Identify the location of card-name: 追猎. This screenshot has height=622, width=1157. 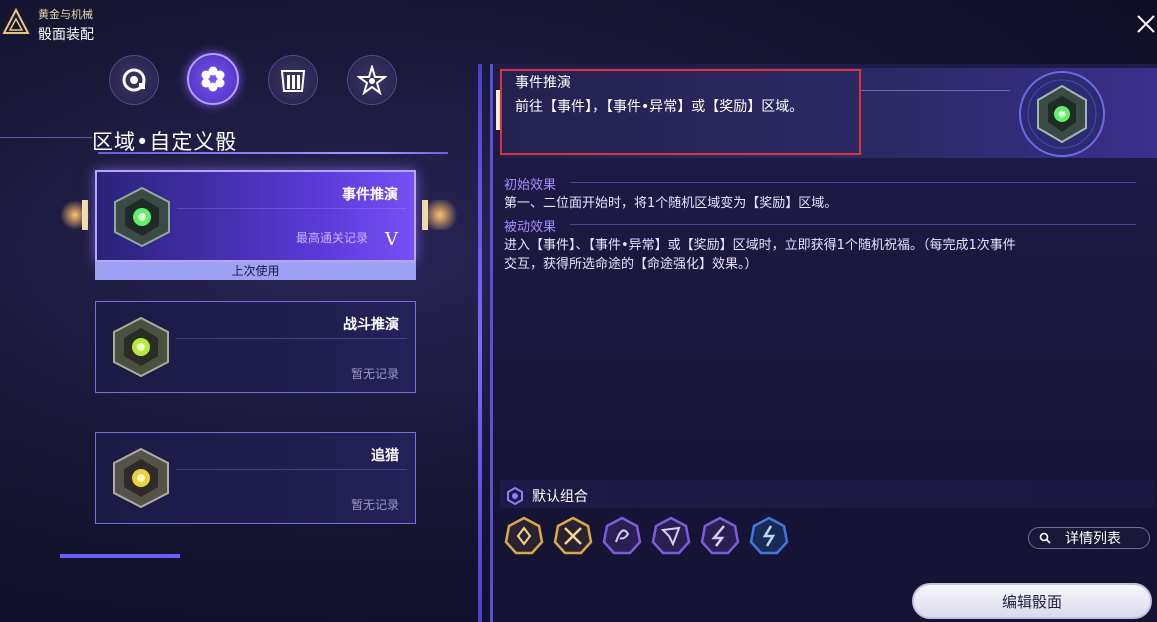
(385, 456).